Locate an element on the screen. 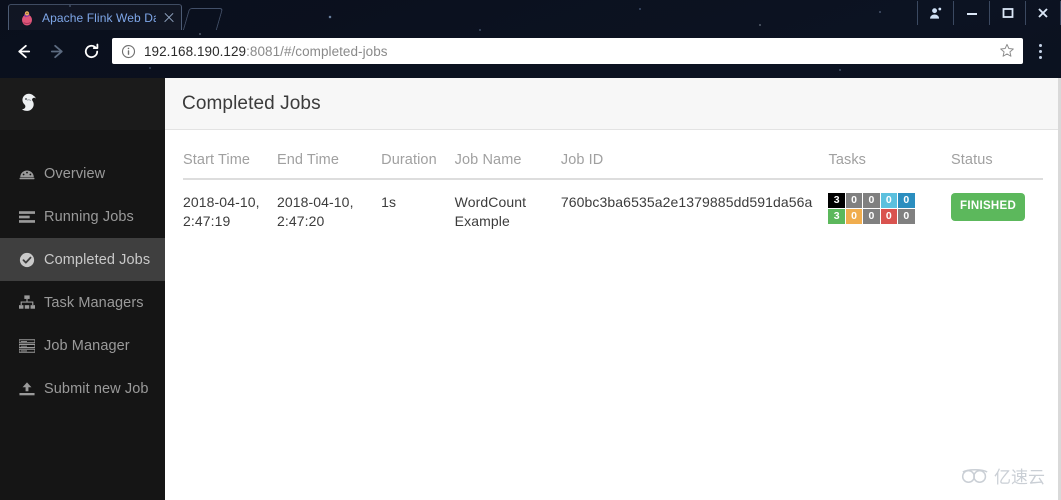  sidebar-item-label: Completed Jobs is located at coordinates (97, 259).